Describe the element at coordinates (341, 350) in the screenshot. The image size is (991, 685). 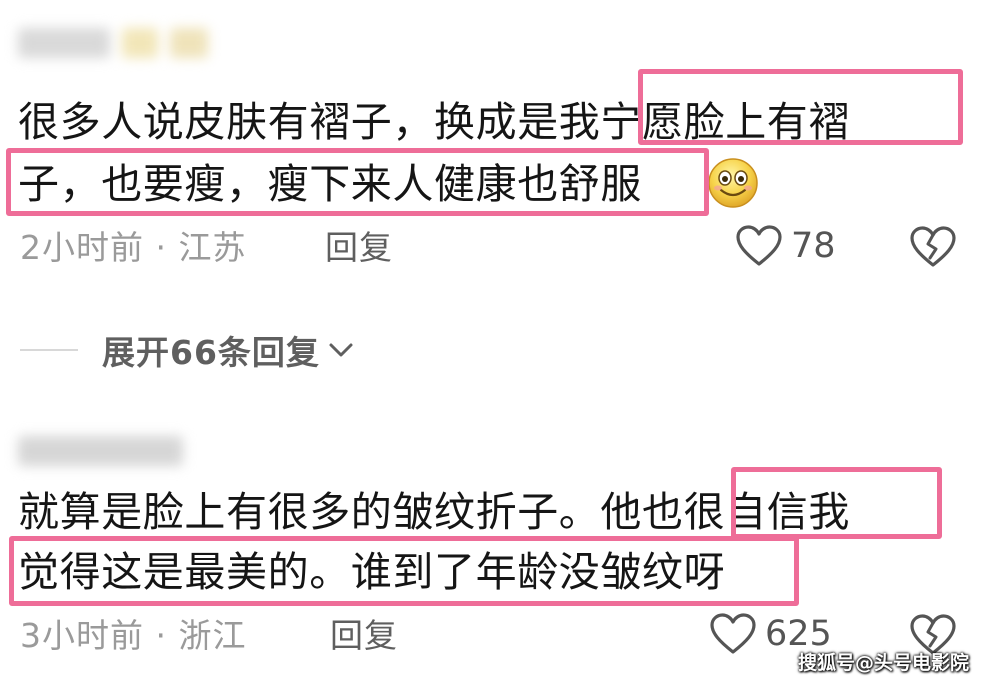
I see `chevron-down-icon` at that location.